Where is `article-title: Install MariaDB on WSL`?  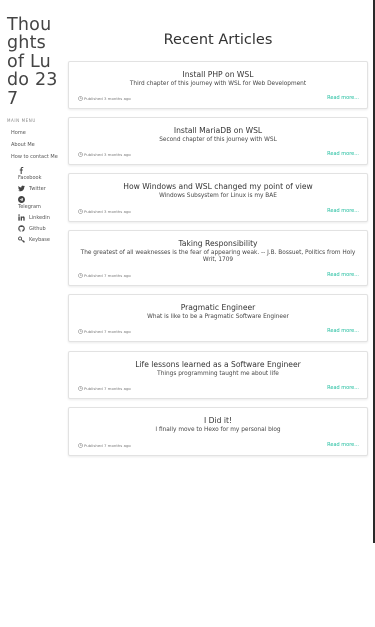 article-title: Install MariaDB on WSL is located at coordinates (218, 131).